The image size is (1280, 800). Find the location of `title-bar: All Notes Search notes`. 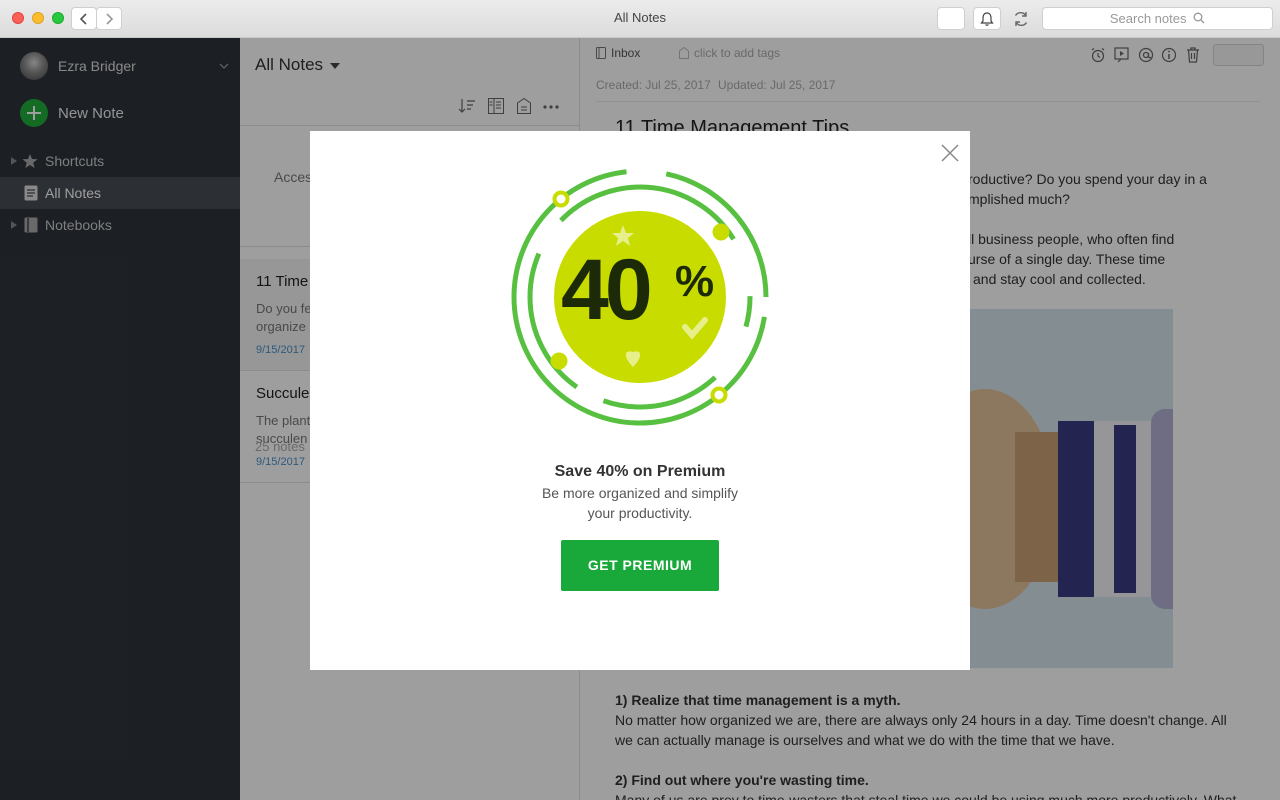

title-bar: All Notes Search notes is located at coordinates (640, 19).